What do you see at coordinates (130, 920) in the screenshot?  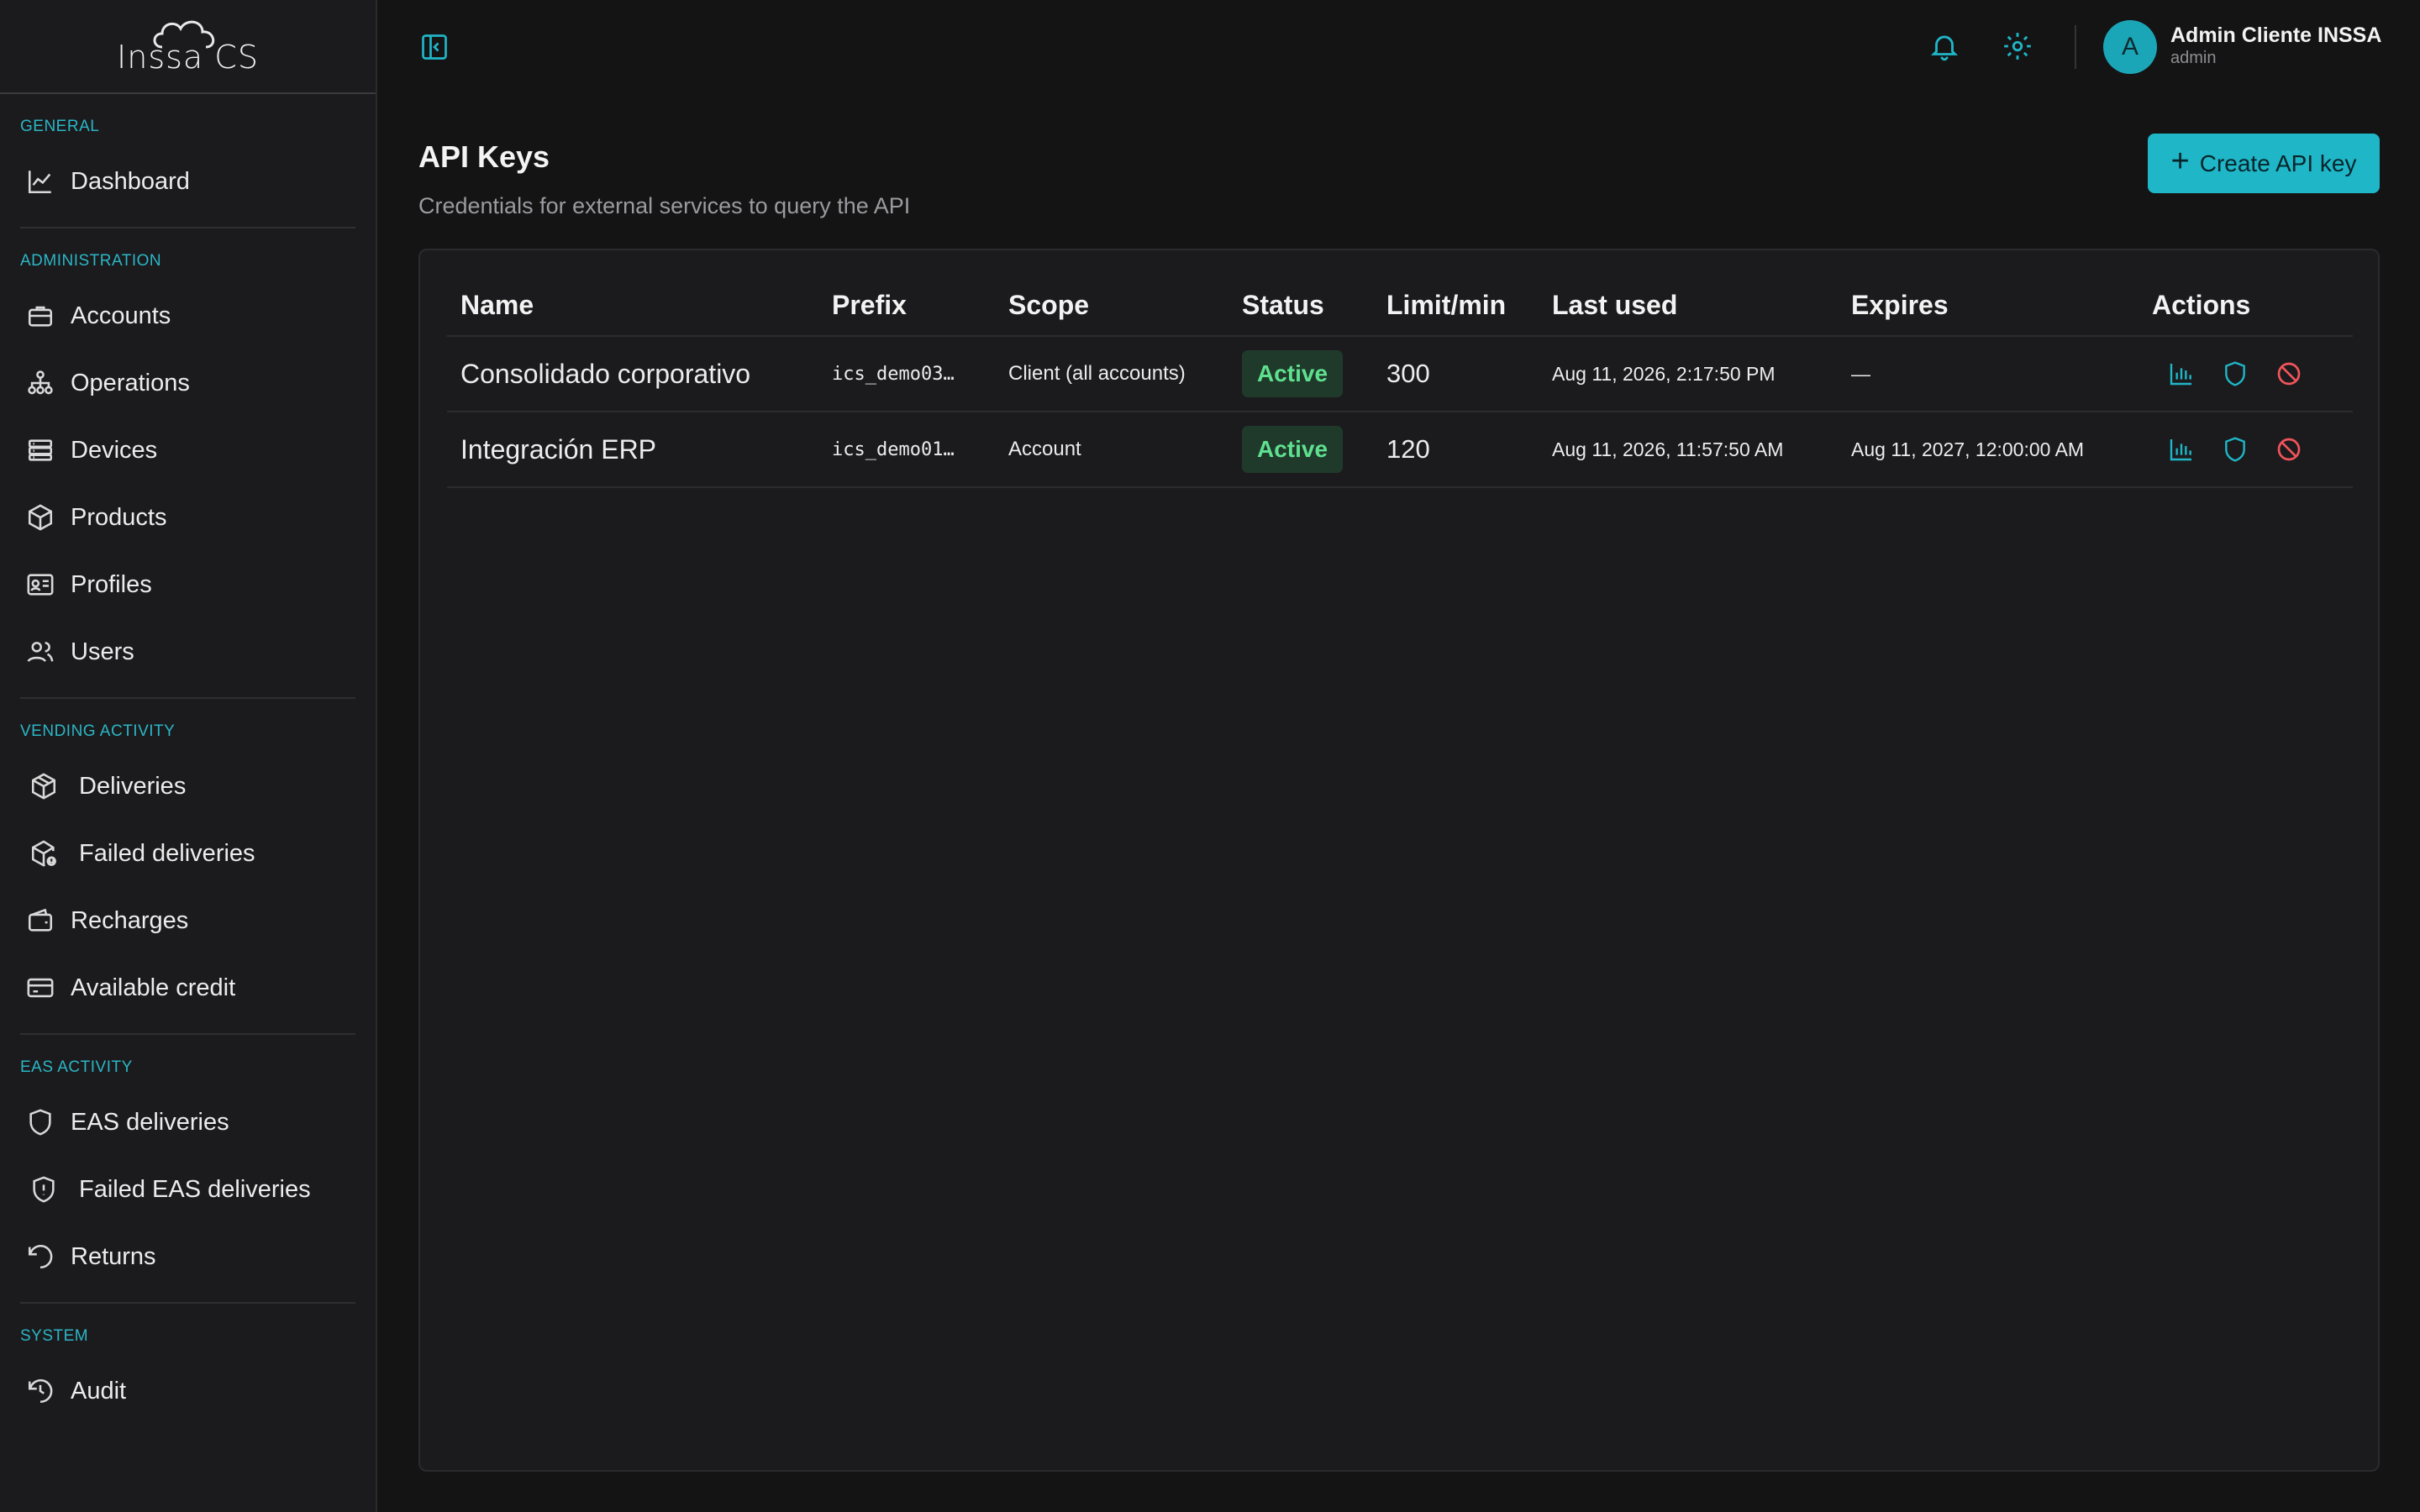 I see `sidebar-item-label: Recharges` at bounding box center [130, 920].